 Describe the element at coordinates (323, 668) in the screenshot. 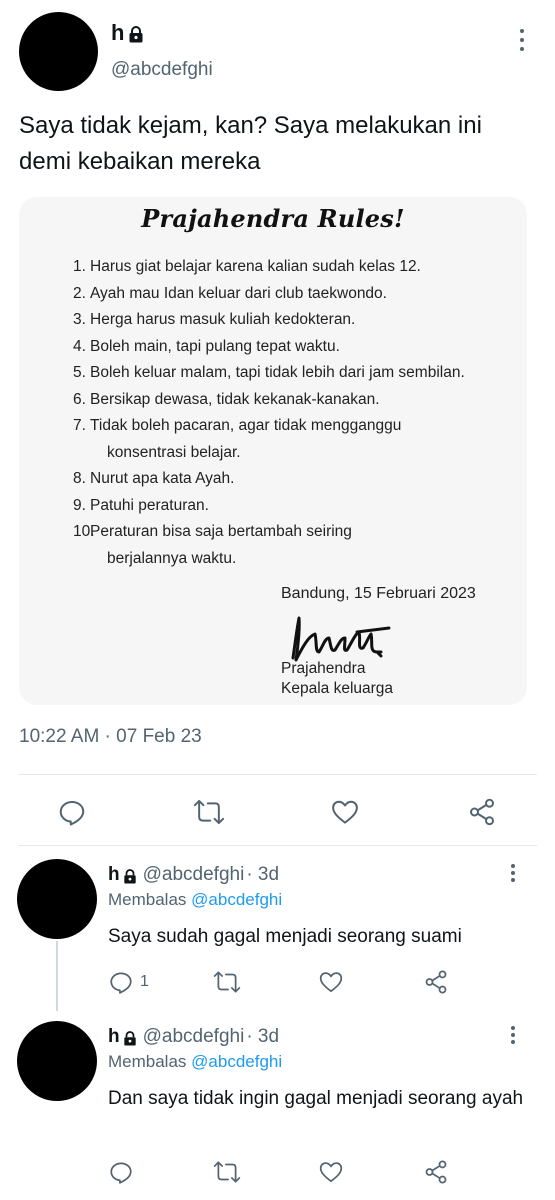

I see `signer-name: Prajahendra` at that location.